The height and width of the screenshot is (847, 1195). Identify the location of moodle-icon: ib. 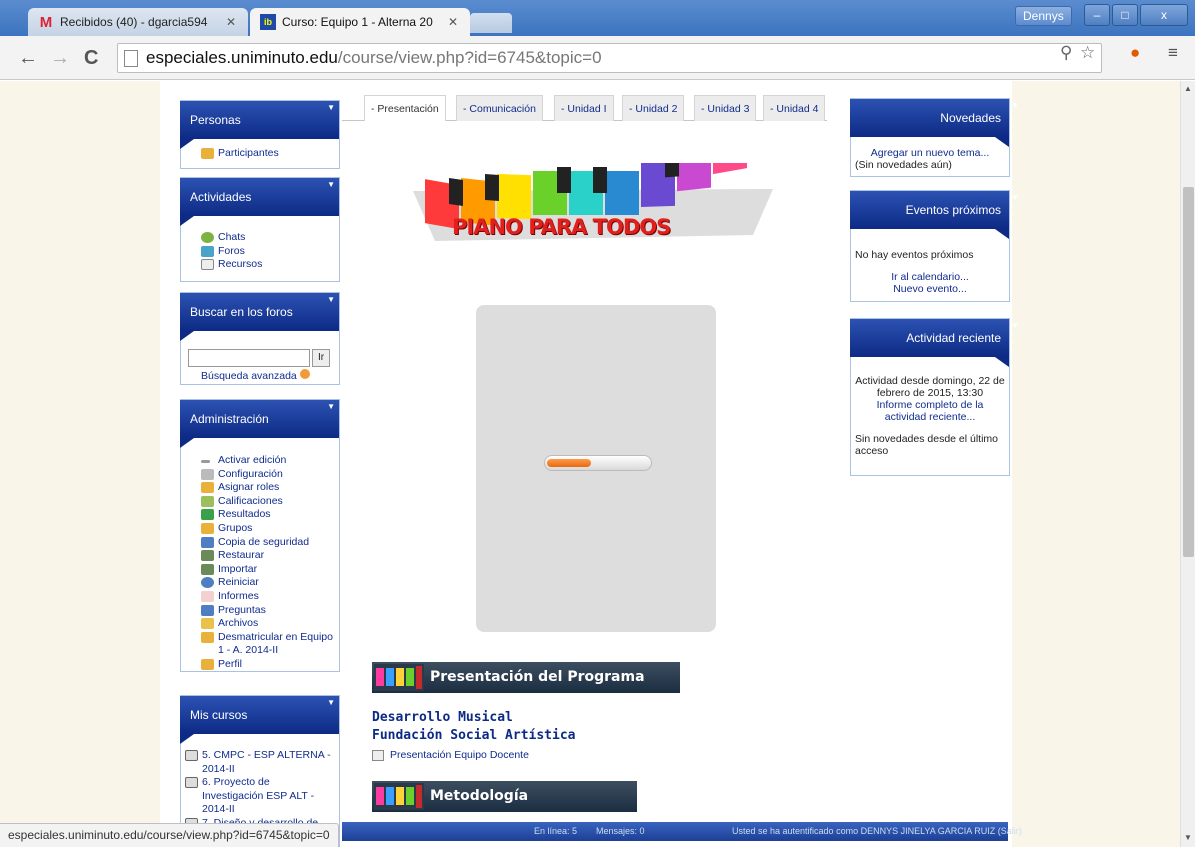
(268, 22).